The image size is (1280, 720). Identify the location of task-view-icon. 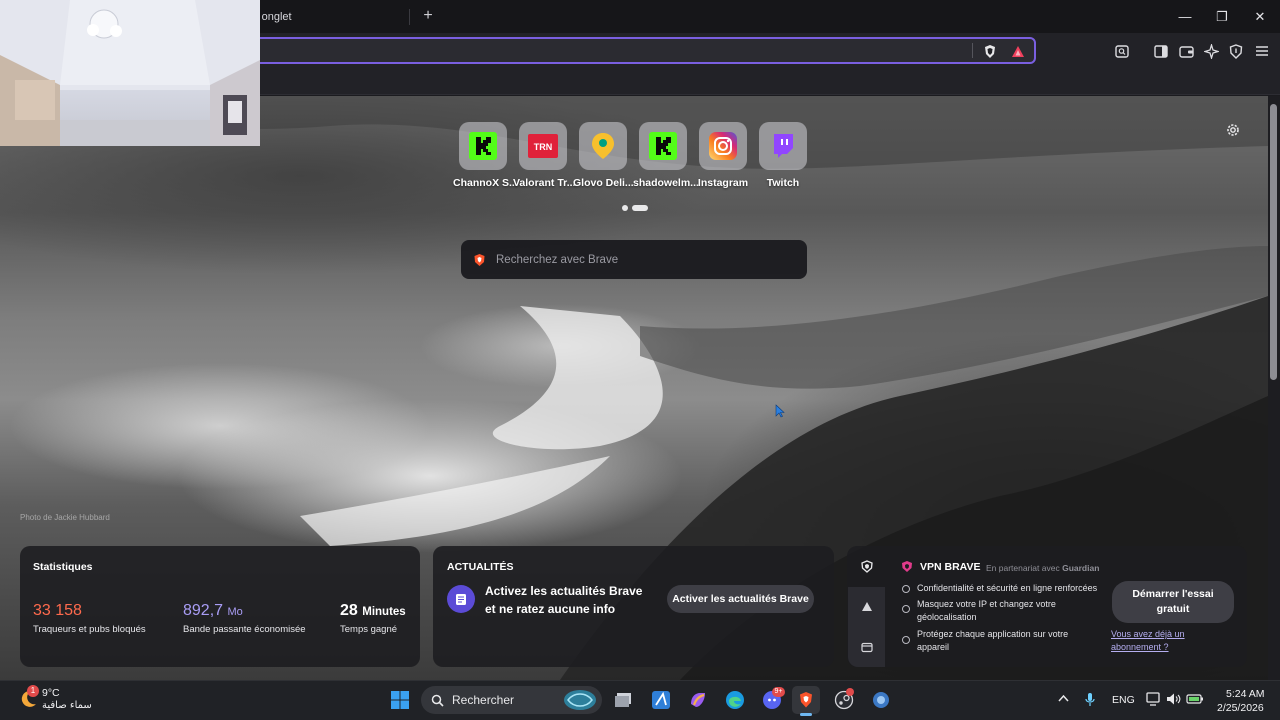
(623, 700).